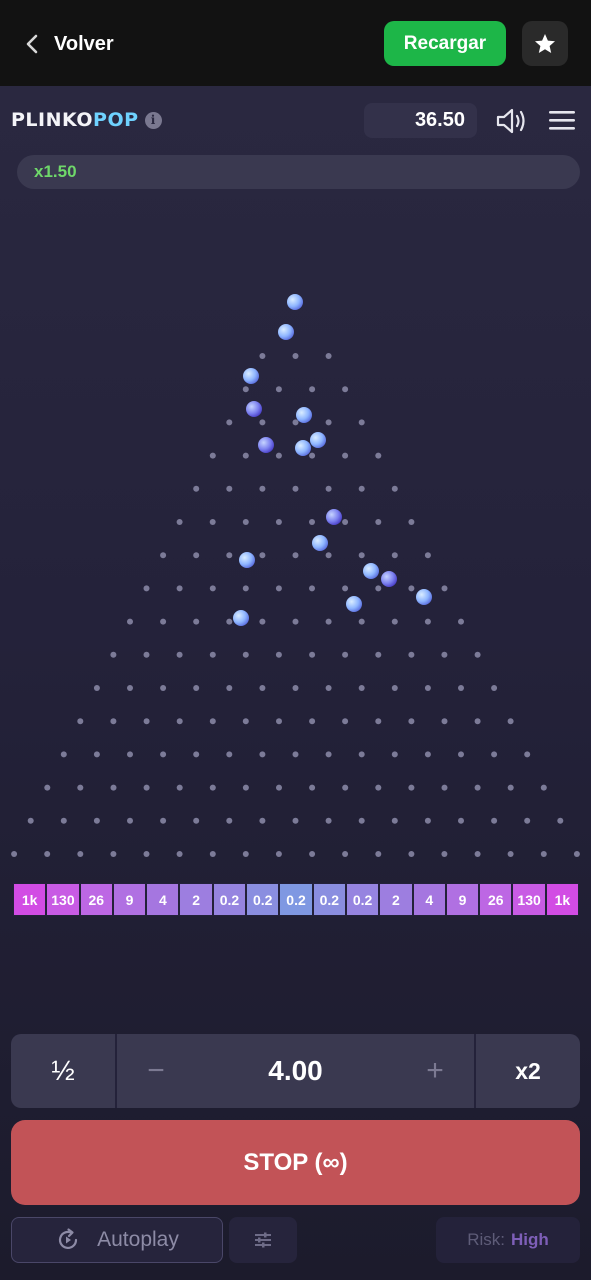 The width and height of the screenshot is (591, 1280). What do you see at coordinates (512, 121) in the screenshot?
I see `speaker-icon` at bounding box center [512, 121].